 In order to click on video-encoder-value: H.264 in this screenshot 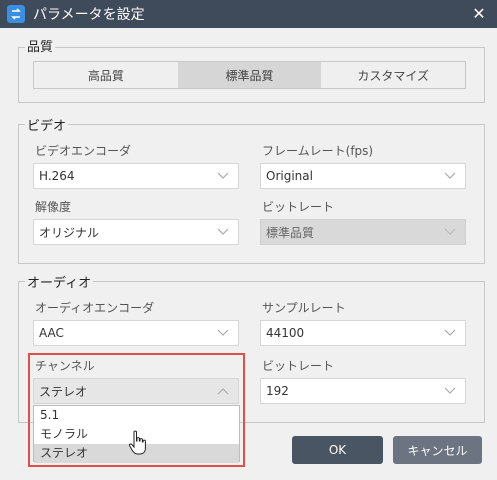, I will do `click(57, 176)`.